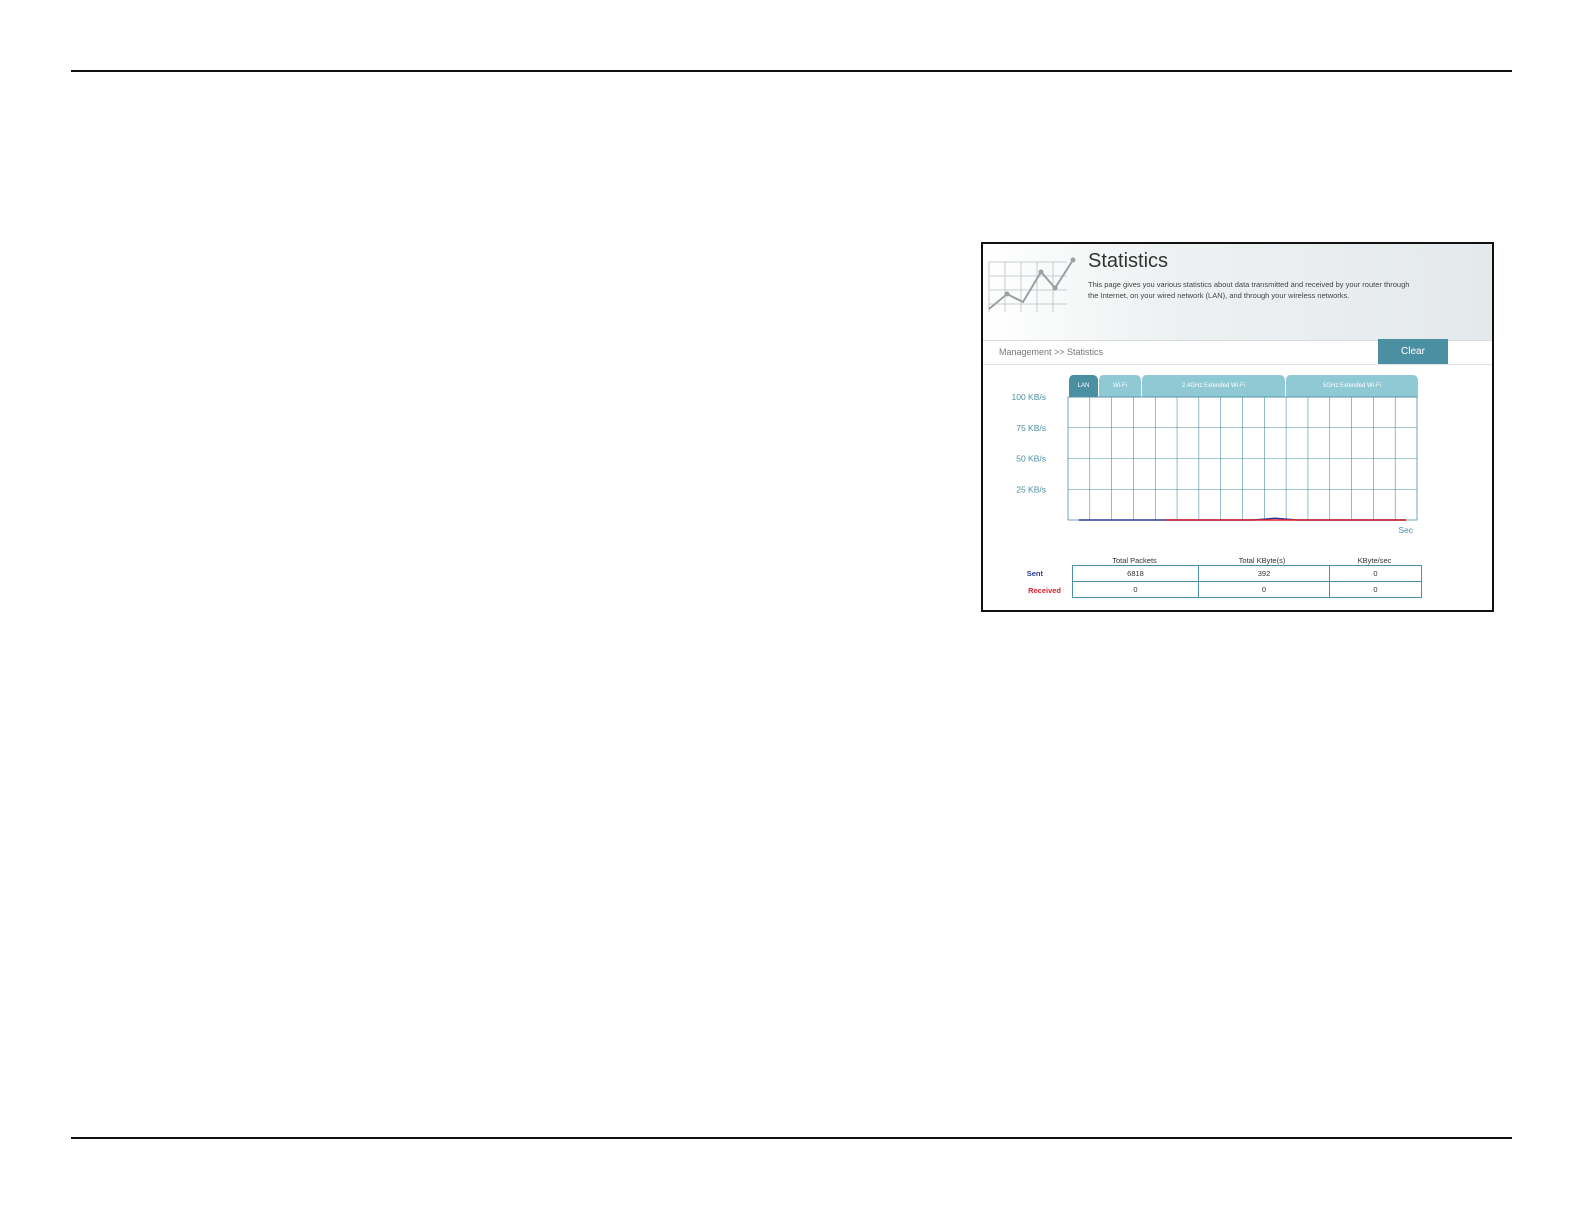  I want to click on statistics-table: 6818 392 0 0 0 0, so click(1247, 581).